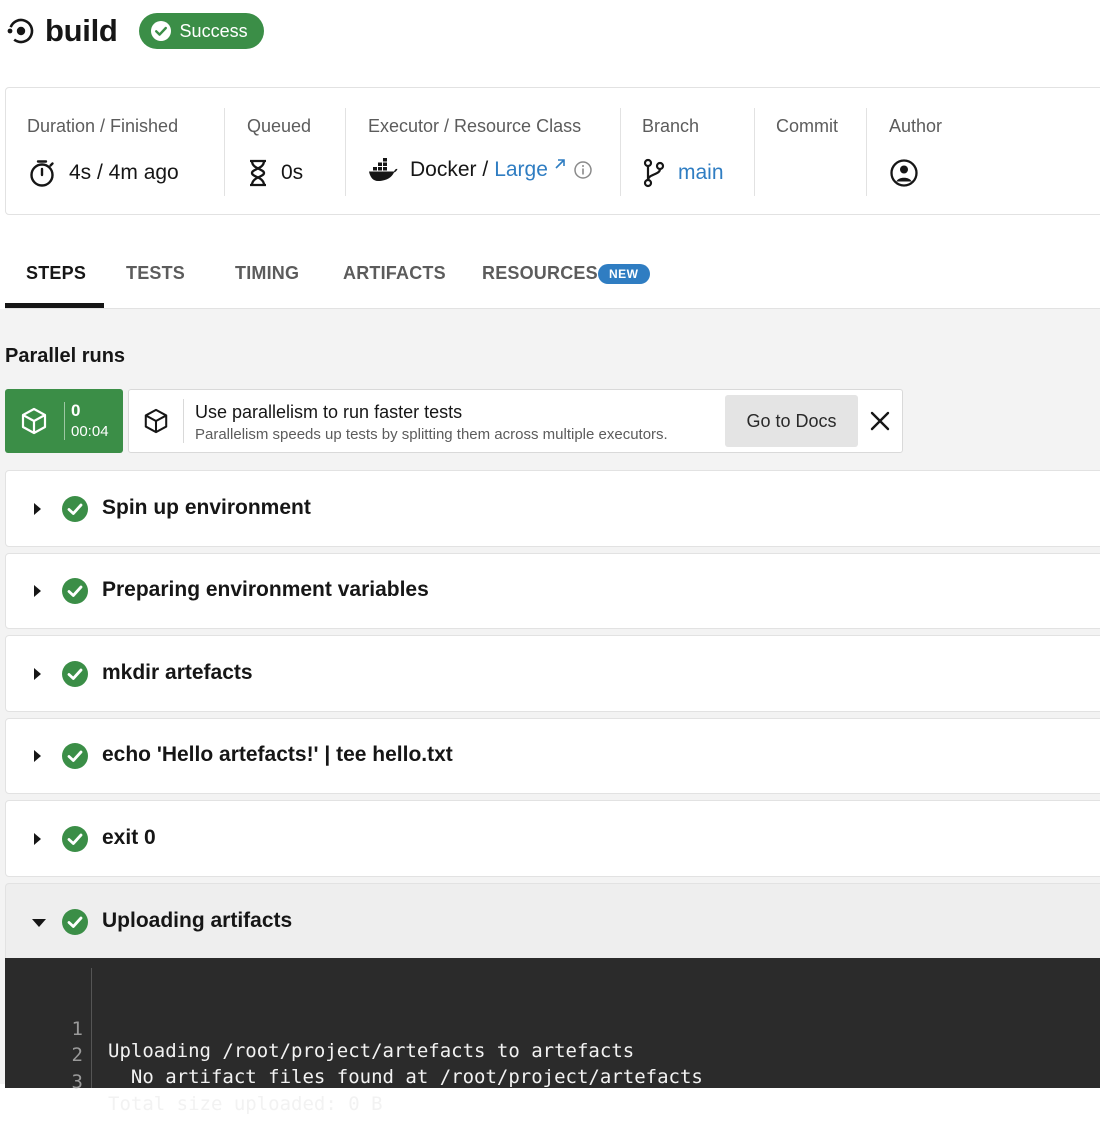  I want to click on tab-resources: RESOURCES, so click(540, 273).